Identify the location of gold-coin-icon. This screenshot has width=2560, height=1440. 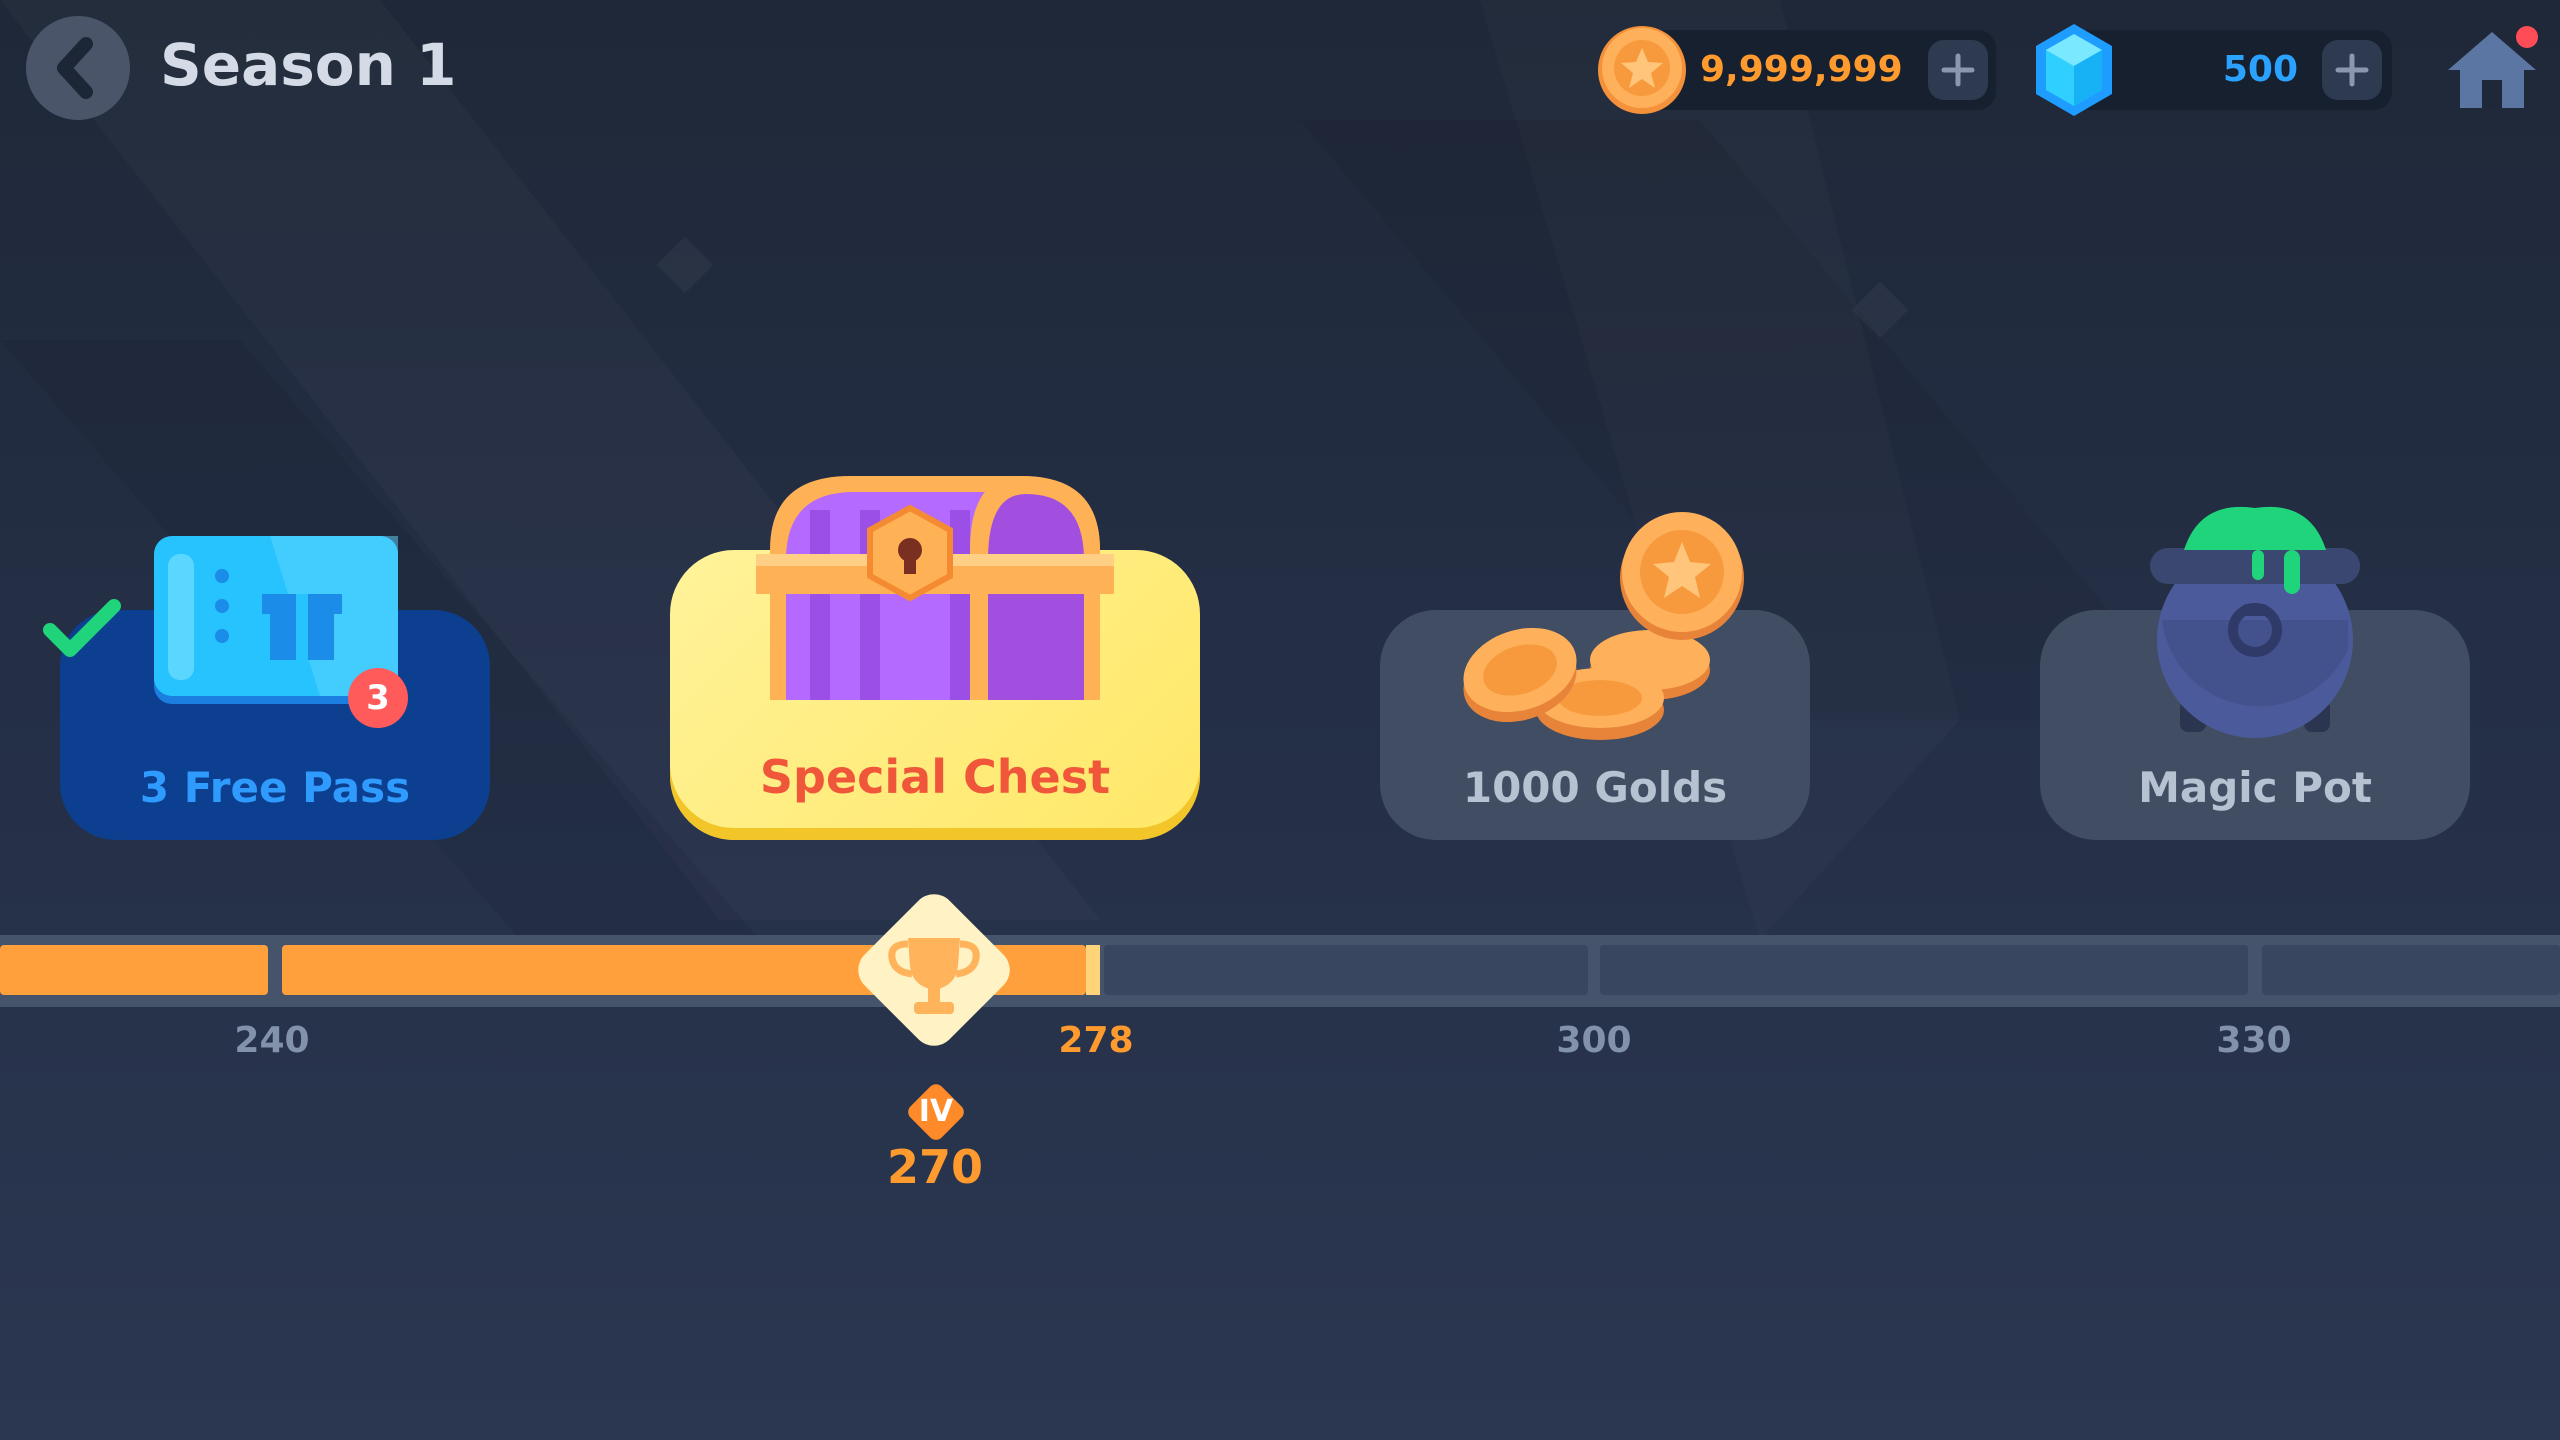
(1642, 70).